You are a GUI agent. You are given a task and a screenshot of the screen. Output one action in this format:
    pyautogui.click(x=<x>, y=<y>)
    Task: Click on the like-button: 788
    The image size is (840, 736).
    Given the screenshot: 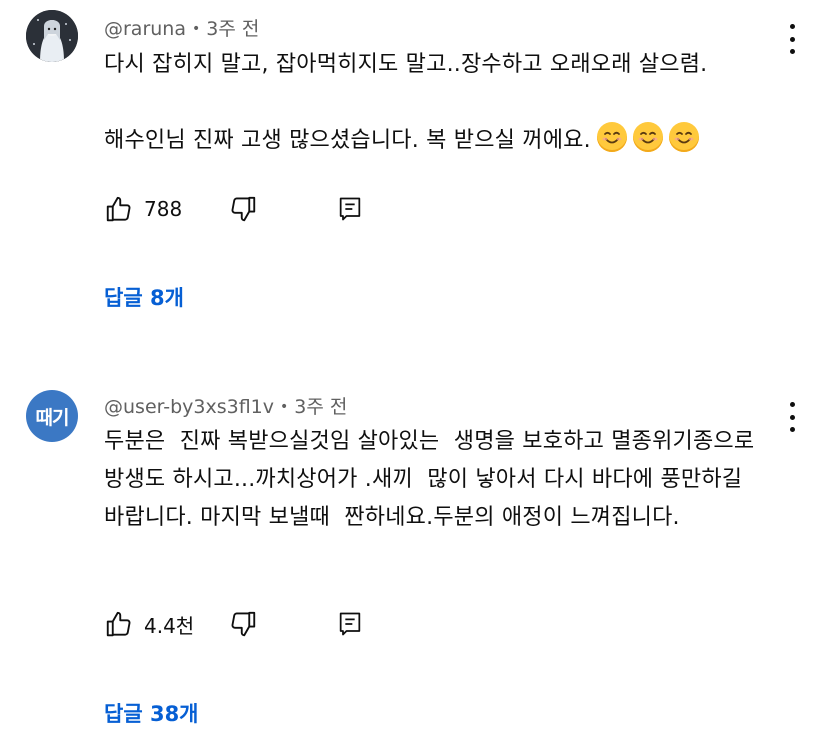 What is the action you would take?
    pyautogui.click(x=143, y=209)
    